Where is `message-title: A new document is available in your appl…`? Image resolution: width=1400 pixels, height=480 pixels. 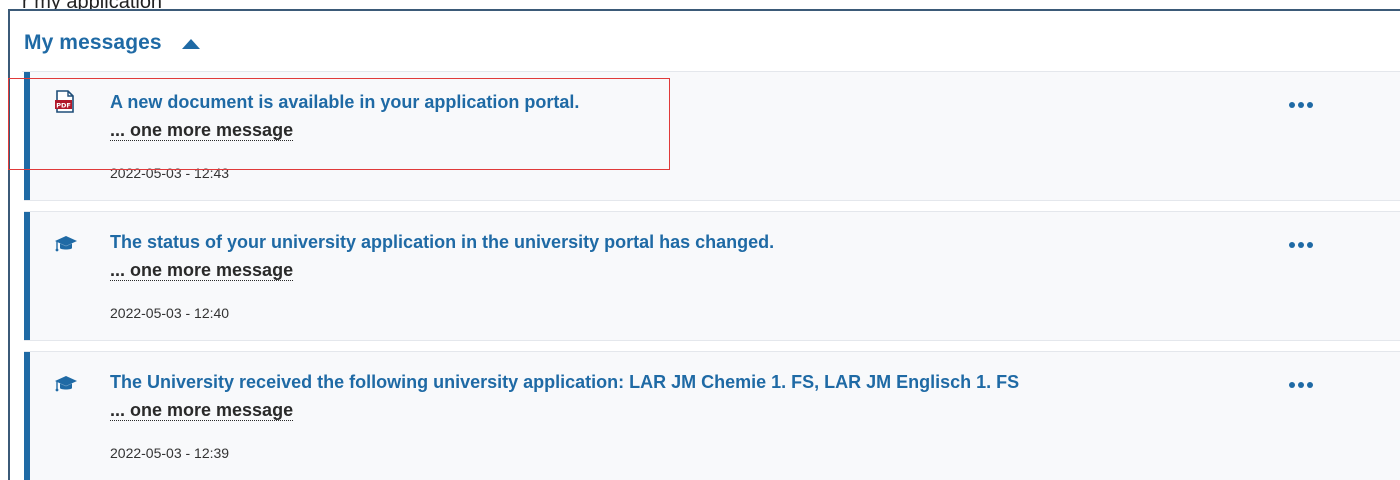
message-title: A new document is available in your appl… is located at coordinates (344, 102).